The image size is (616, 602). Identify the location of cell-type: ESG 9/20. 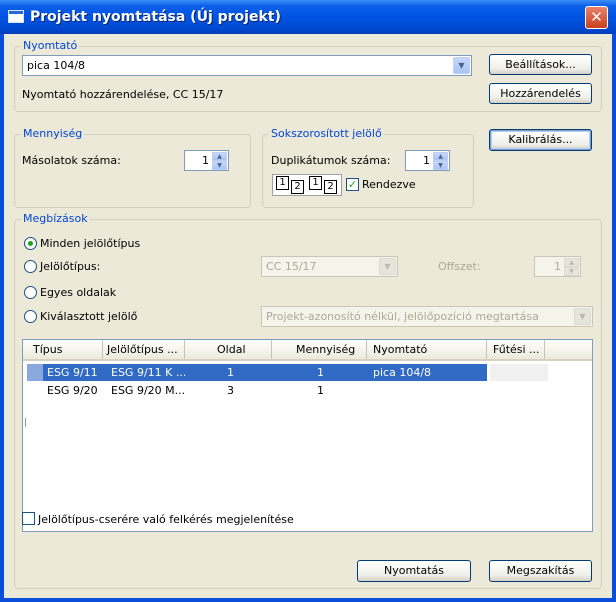
(72, 390).